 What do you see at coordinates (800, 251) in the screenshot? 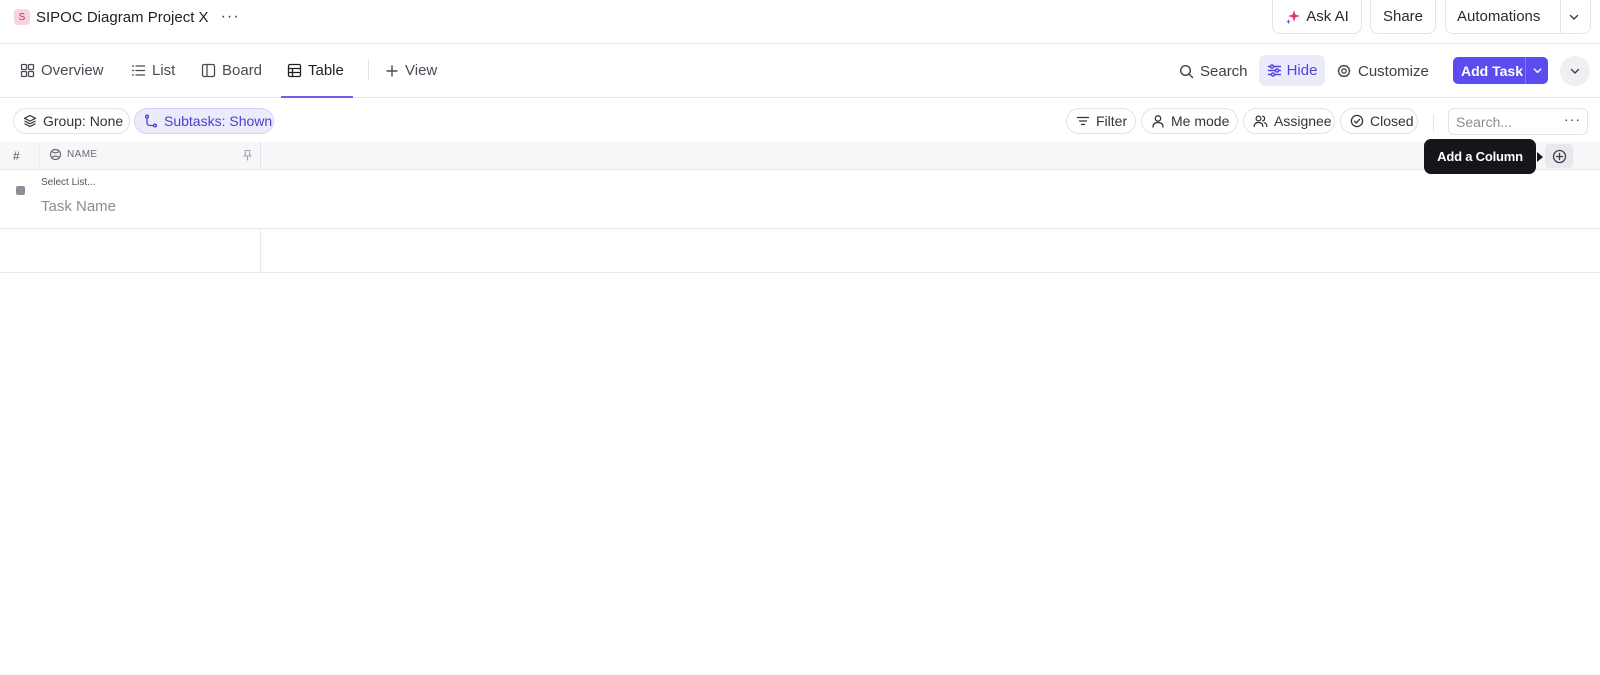
I see `table-row` at bounding box center [800, 251].